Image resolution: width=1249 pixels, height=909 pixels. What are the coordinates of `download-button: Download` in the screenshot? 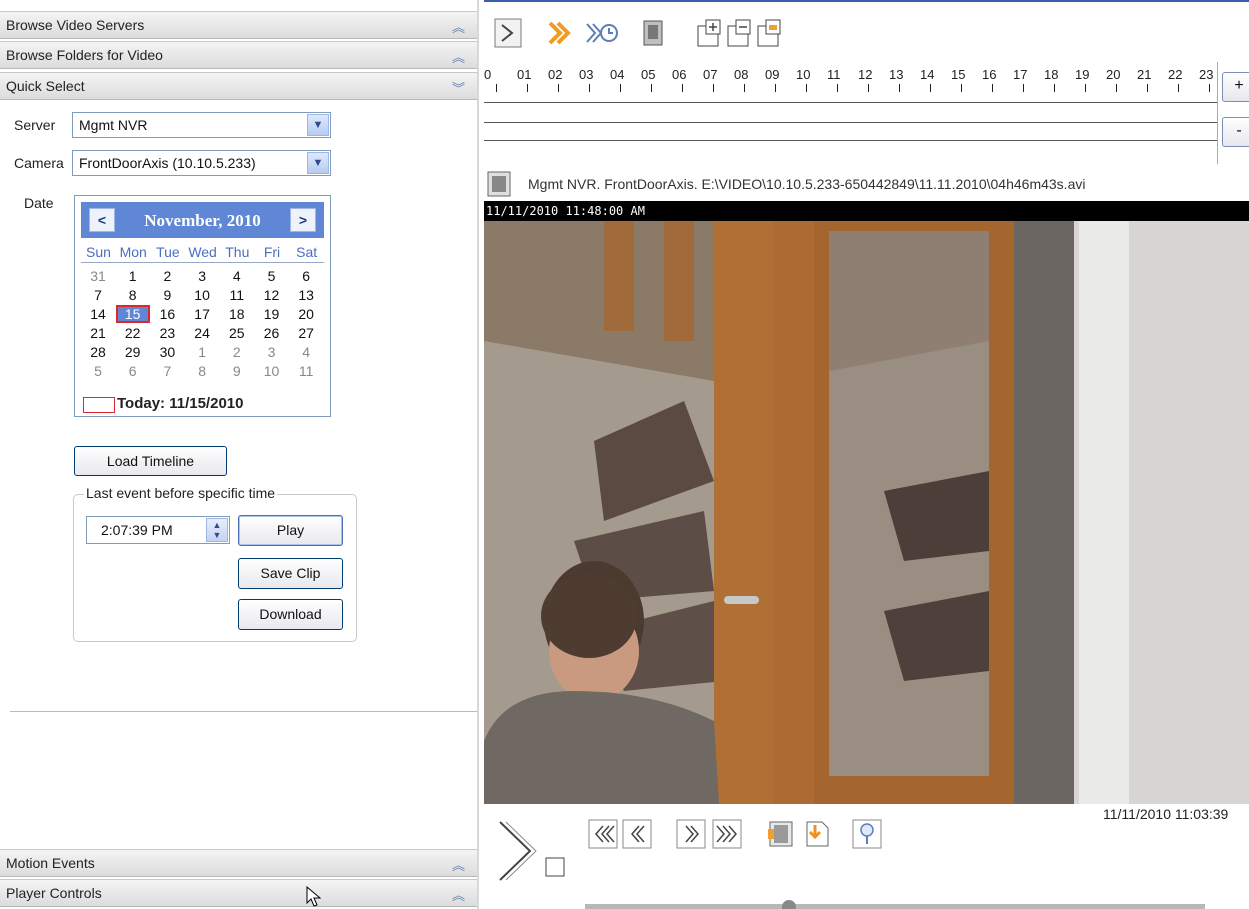 It's located at (290, 614).